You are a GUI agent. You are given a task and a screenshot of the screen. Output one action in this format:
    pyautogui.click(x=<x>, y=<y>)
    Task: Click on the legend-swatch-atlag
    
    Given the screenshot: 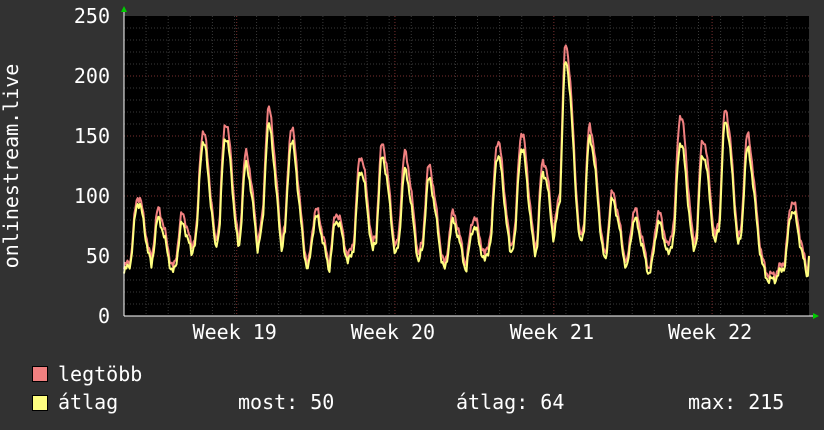 What is the action you would take?
    pyautogui.click(x=40, y=403)
    